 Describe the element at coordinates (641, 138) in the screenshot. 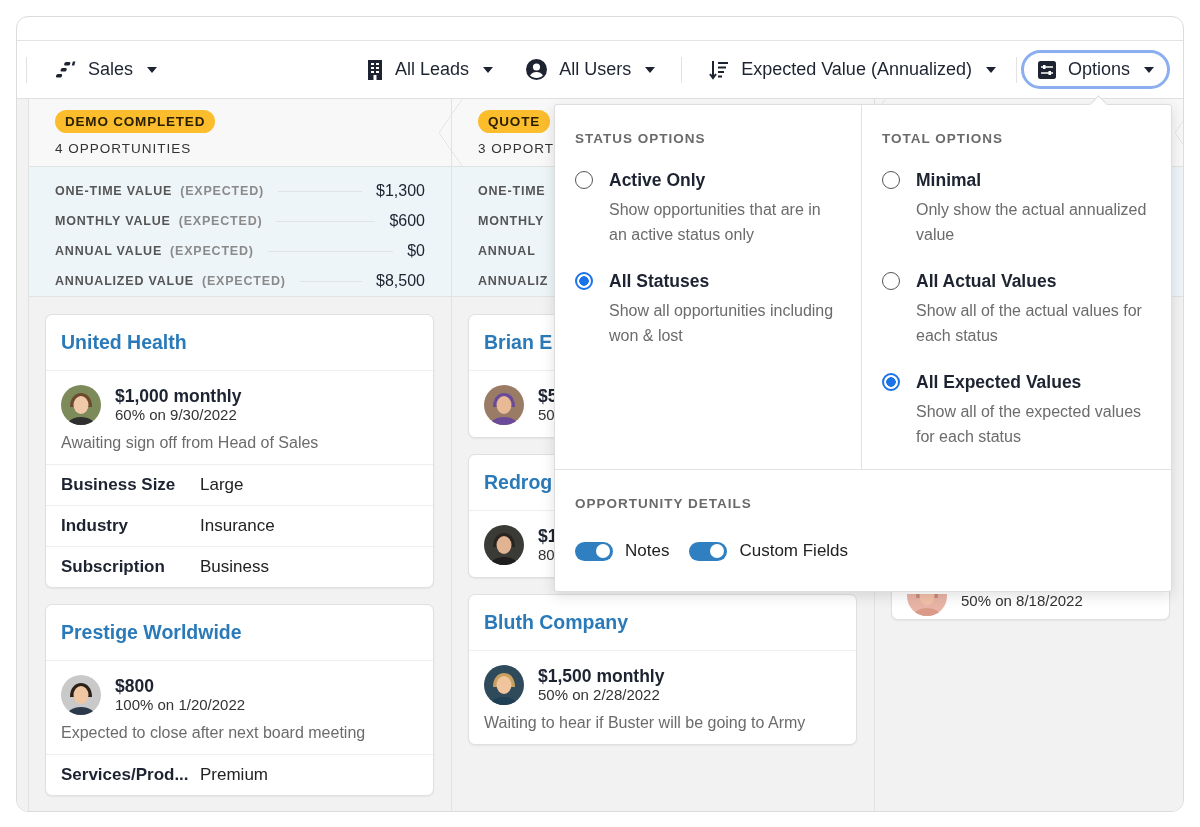

I see `section-title: STATUS OPTIONS` at that location.